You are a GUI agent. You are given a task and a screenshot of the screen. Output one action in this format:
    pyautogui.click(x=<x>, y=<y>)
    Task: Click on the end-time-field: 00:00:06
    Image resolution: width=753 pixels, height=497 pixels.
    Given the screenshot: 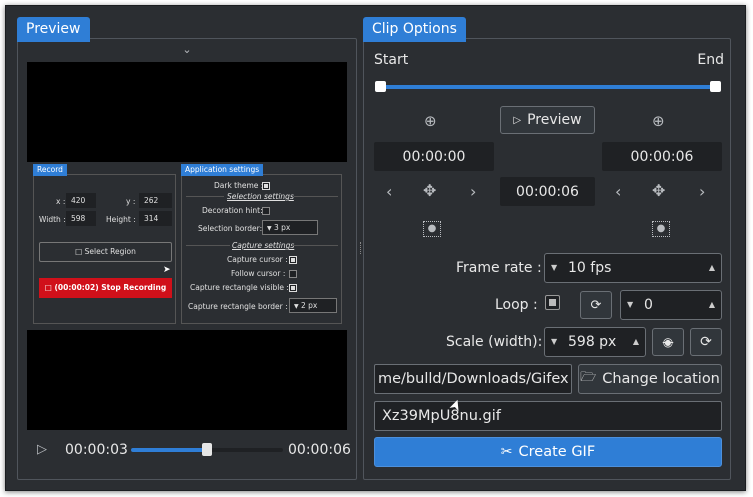 What is the action you would take?
    pyautogui.click(x=662, y=156)
    